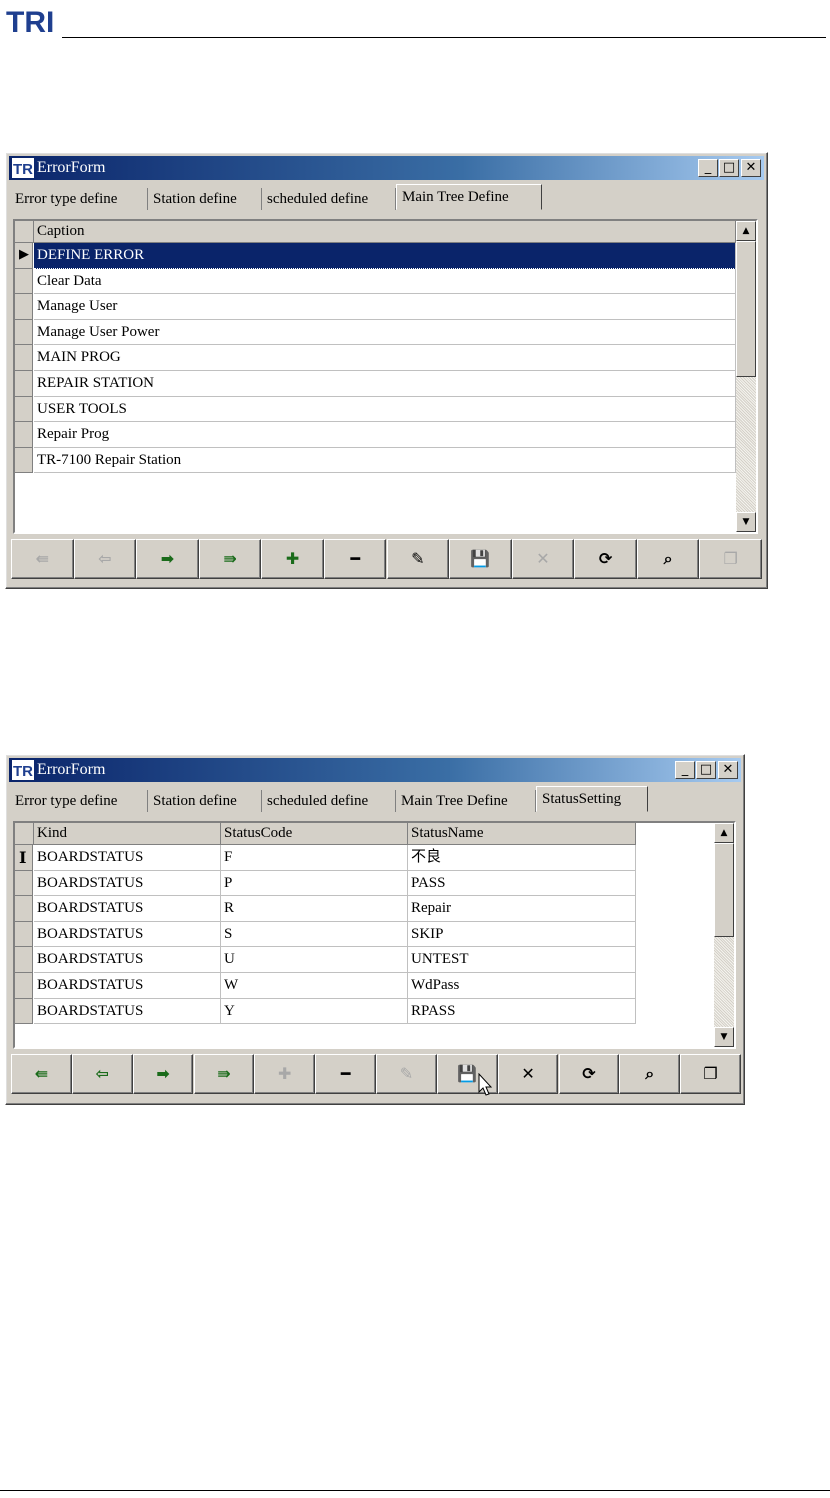 The height and width of the screenshot is (1498, 830). Describe the element at coordinates (385, 384) in the screenshot. I see `caption-cell: REPAIR STATION` at that location.